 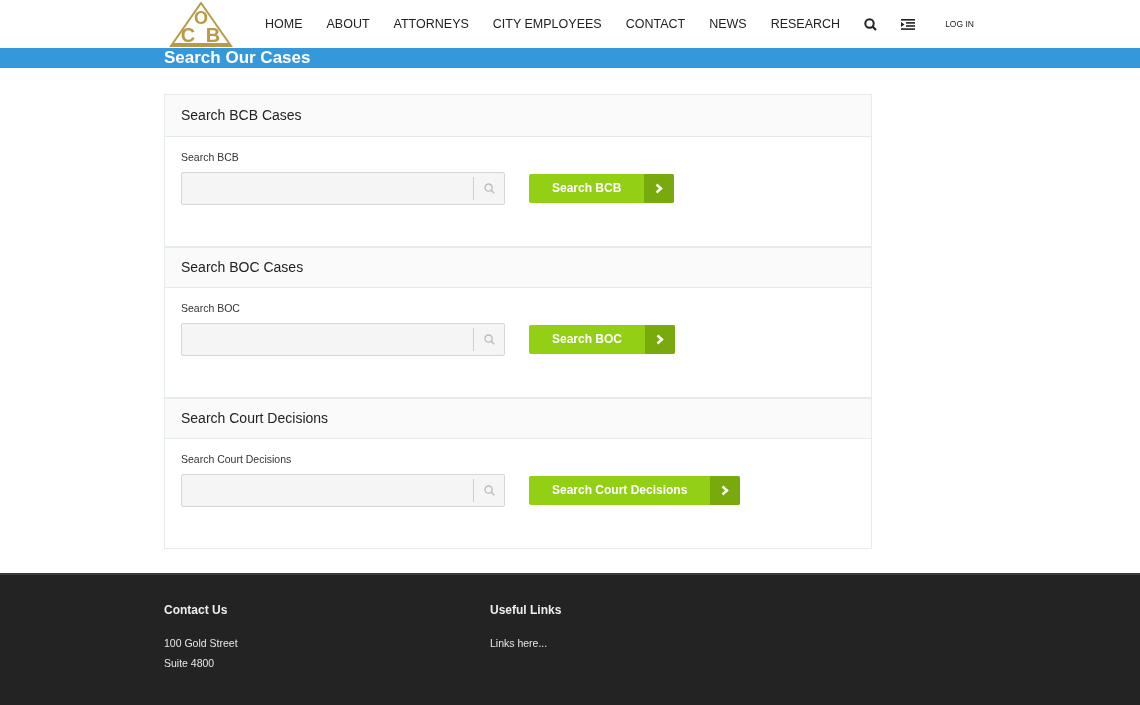 I want to click on field-label: Search Court Decisions, so click(x=237, y=460).